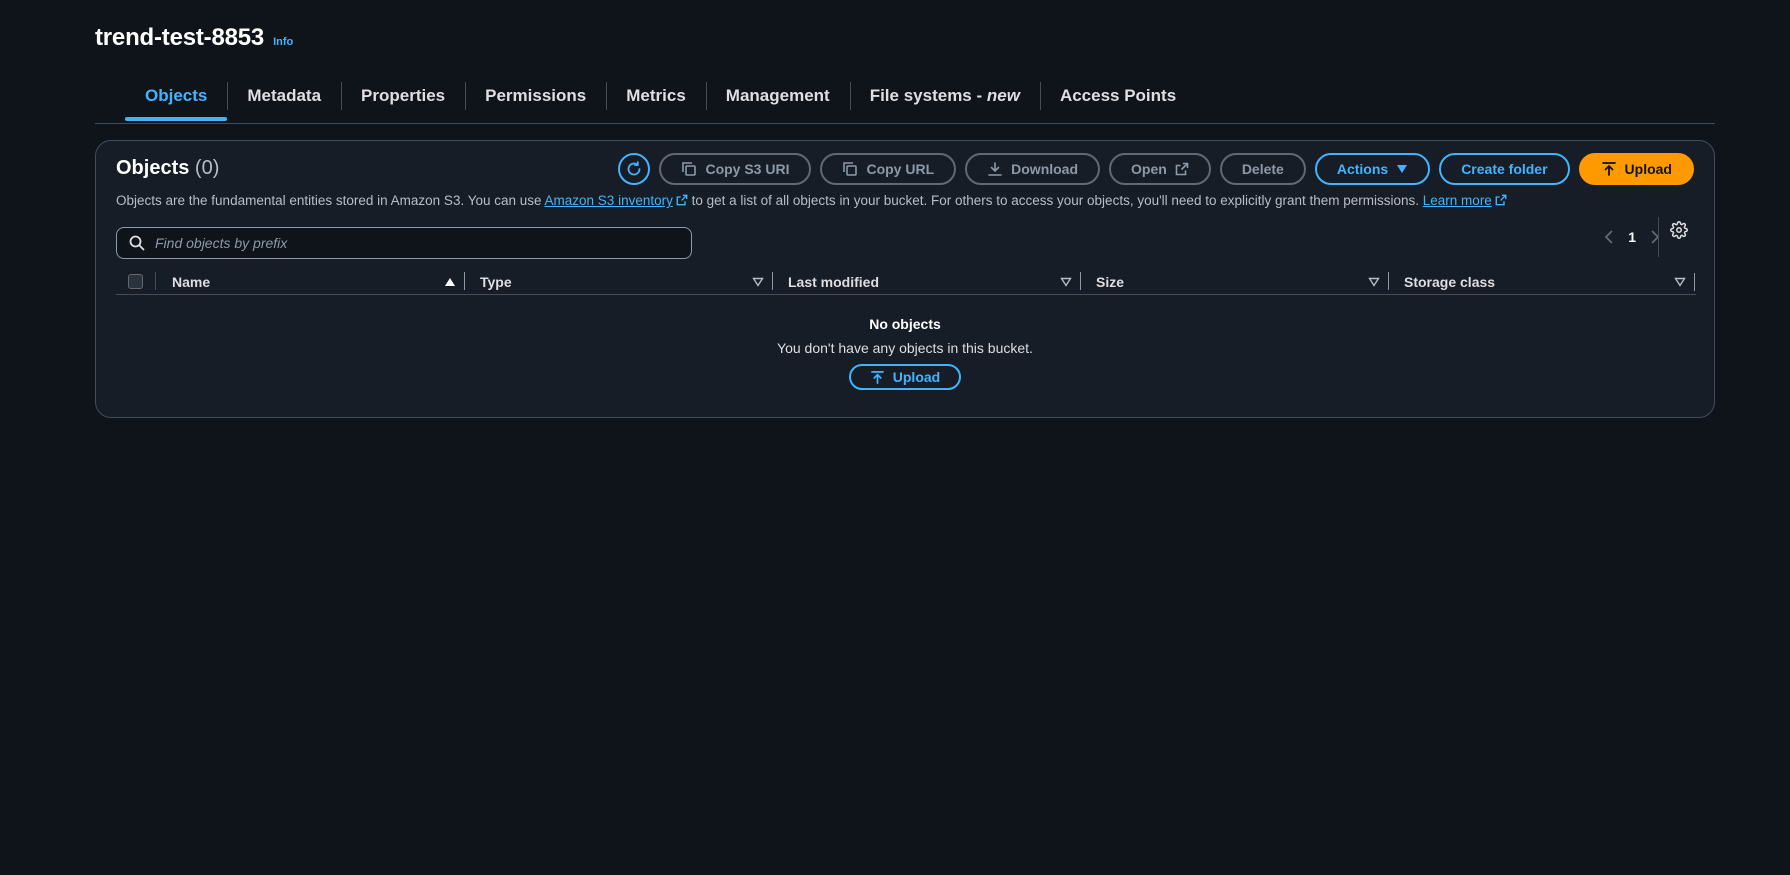 Image resolution: width=1790 pixels, height=875 pixels. I want to click on download-label: Download, so click(1045, 169).